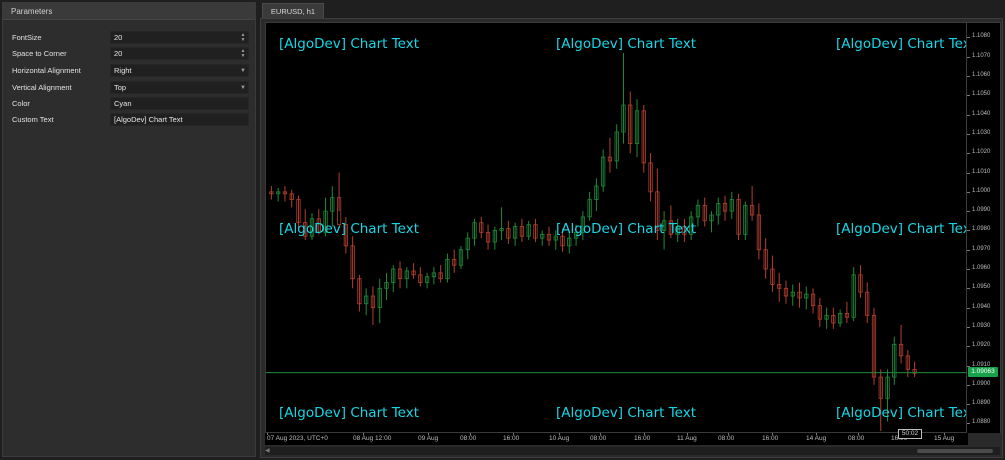 The image size is (1005, 460). What do you see at coordinates (901, 229) in the screenshot?
I see `overlay-text-middle-right: [AlgoDev] Chart Text` at bounding box center [901, 229].